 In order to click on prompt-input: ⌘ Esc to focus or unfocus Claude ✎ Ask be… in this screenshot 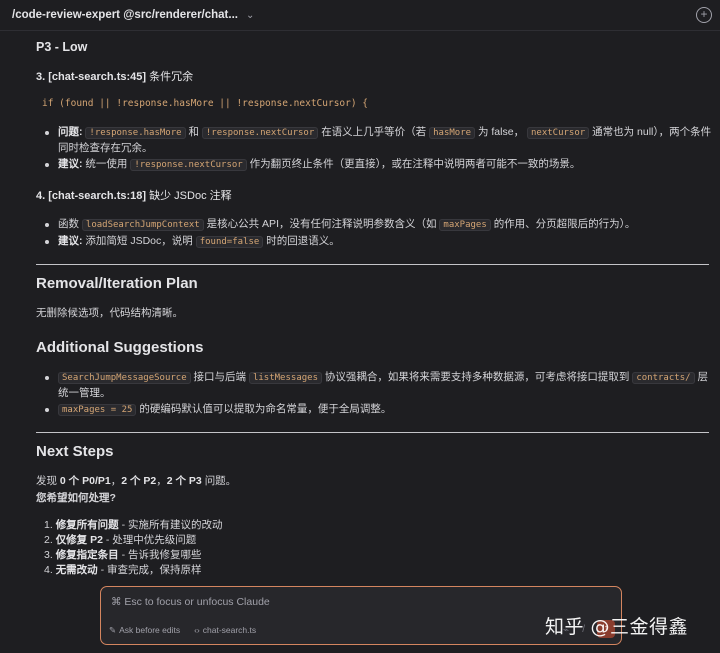, I will do `click(361, 615)`.